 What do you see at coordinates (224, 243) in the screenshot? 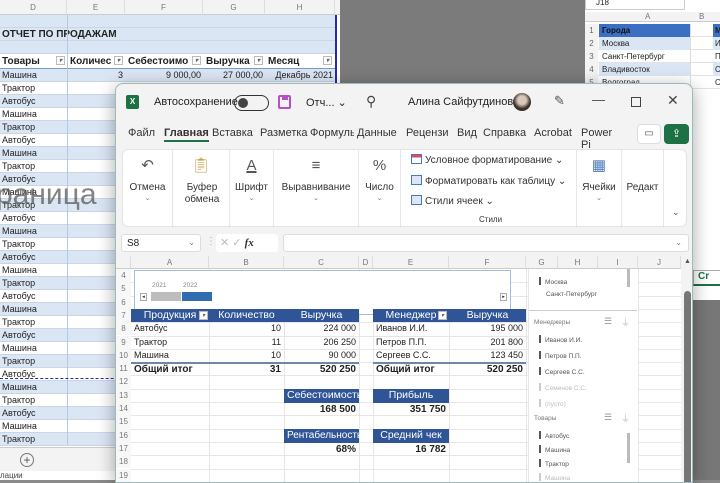
I see `cancel-icon: ✕` at bounding box center [224, 243].